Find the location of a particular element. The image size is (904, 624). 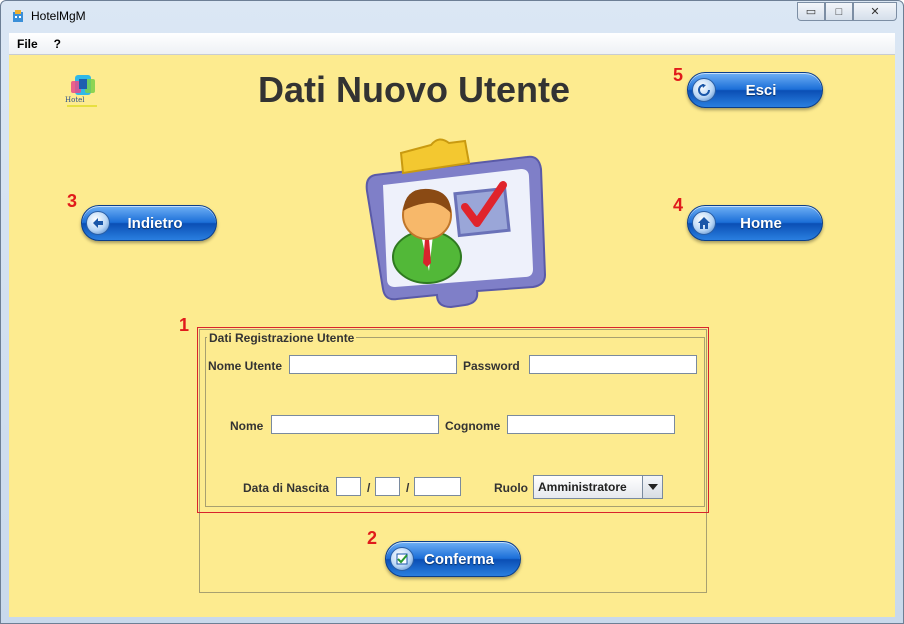

birth-year-field is located at coordinates (437, 486).